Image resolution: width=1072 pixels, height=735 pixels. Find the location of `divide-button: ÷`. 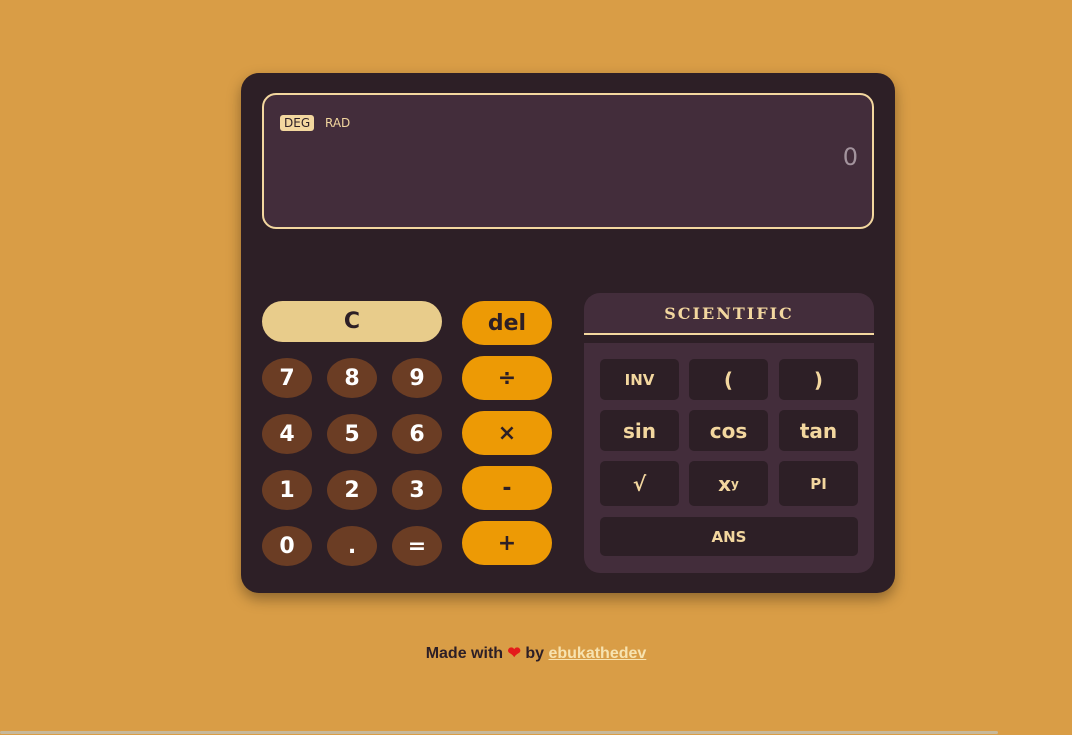

divide-button: ÷ is located at coordinates (507, 378).